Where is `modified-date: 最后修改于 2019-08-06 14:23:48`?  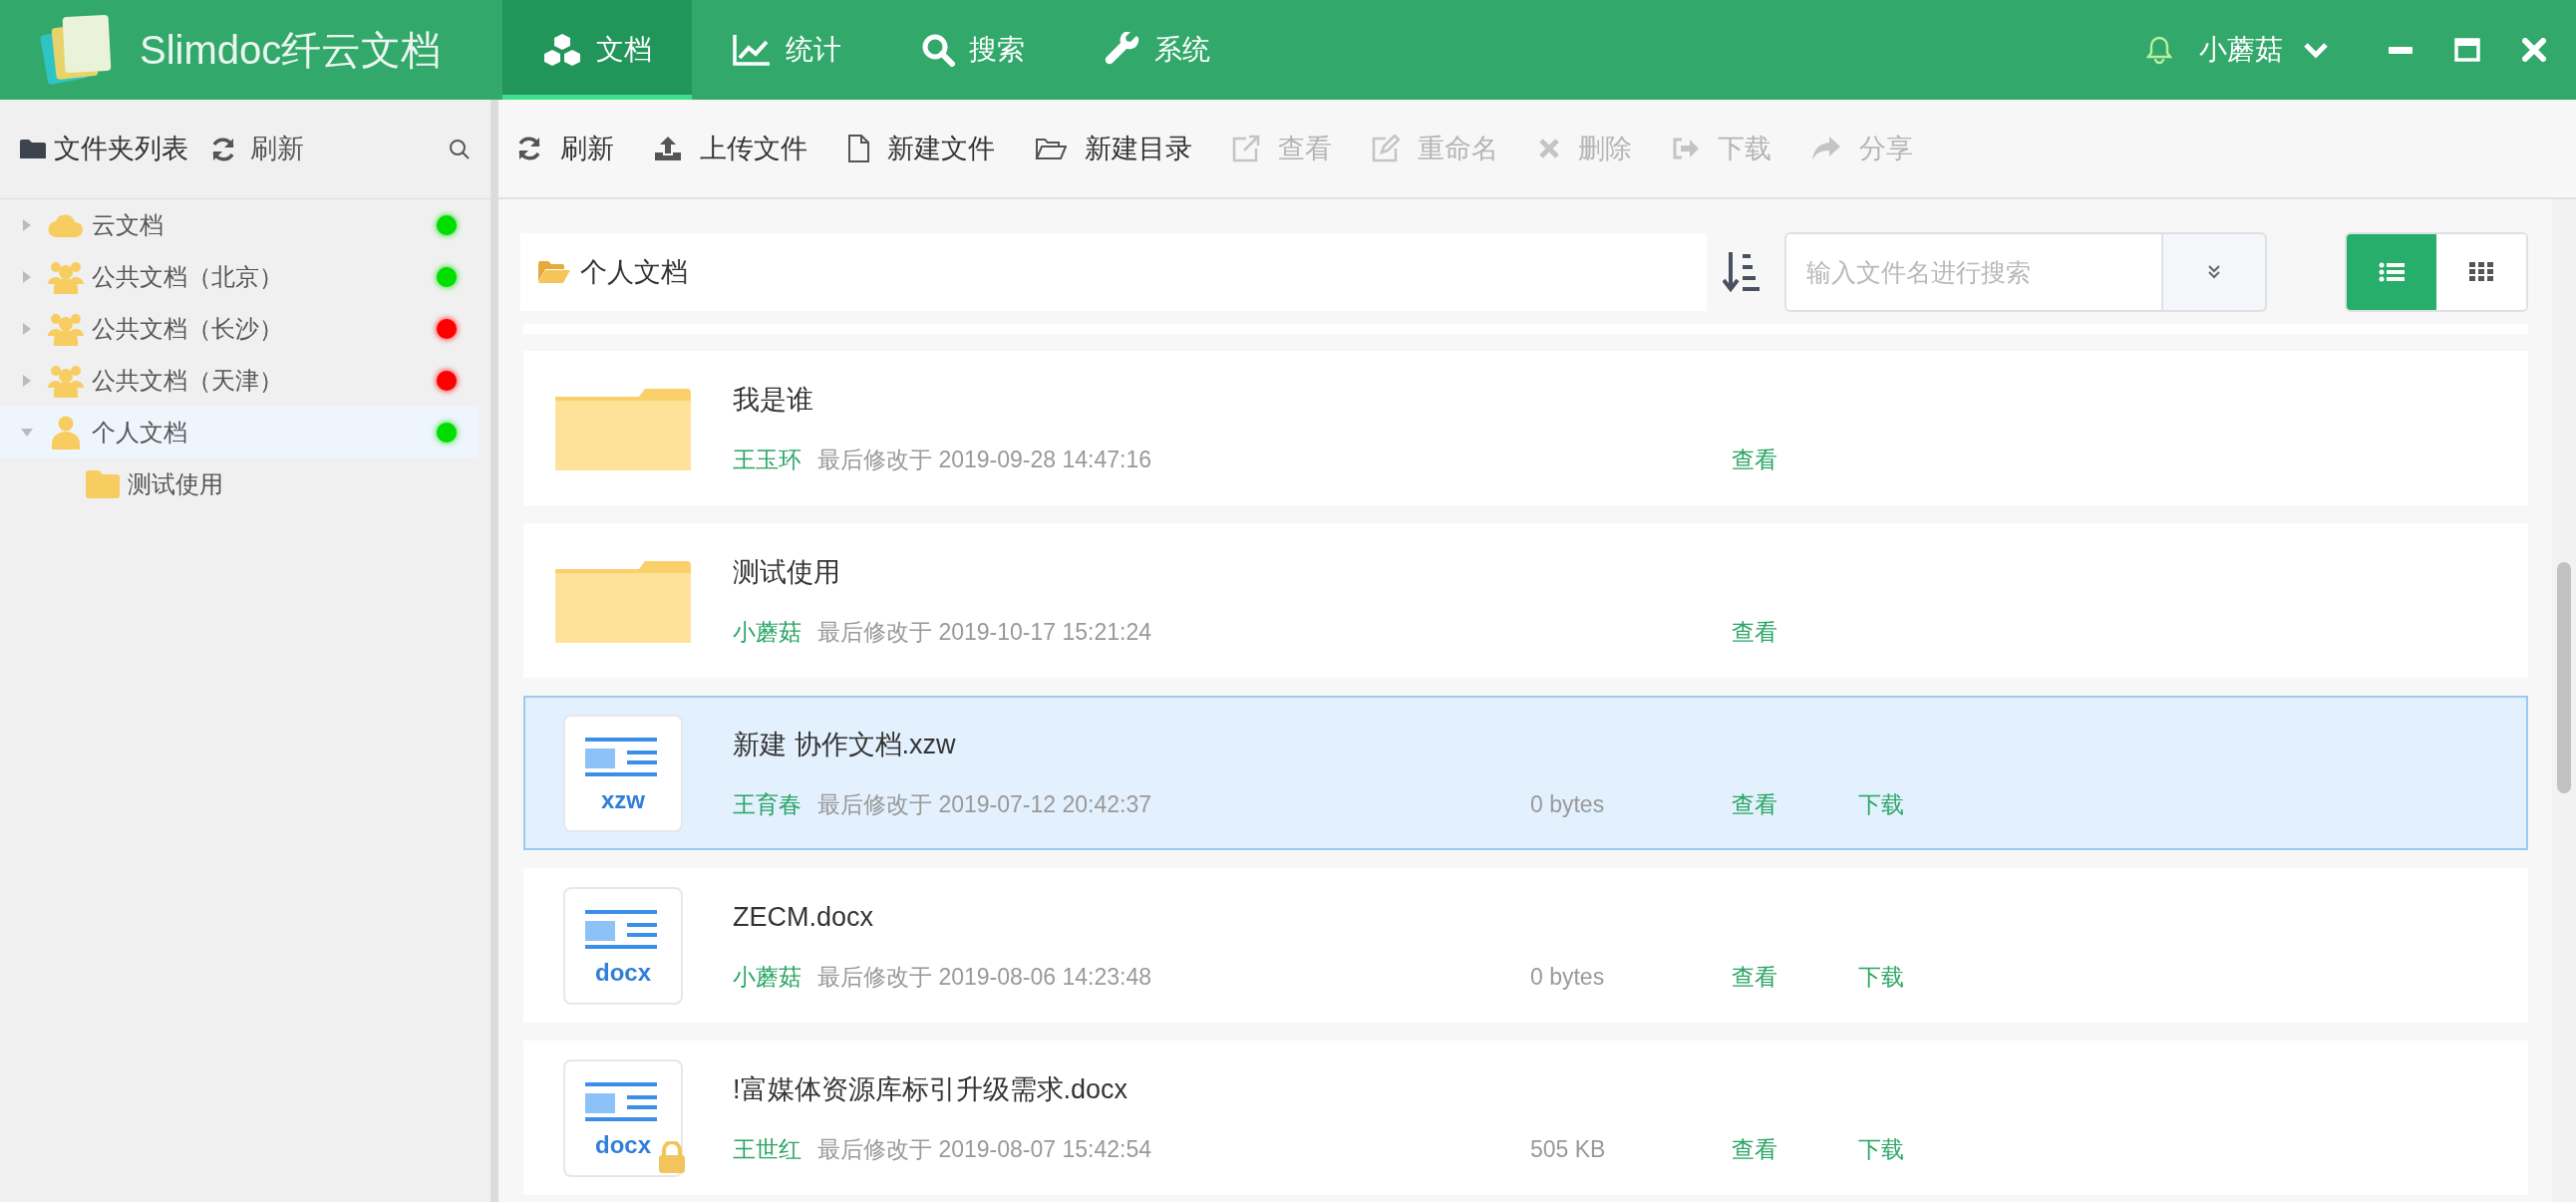 modified-date: 最后修改于 2019-08-06 14:23:48 is located at coordinates (984, 977).